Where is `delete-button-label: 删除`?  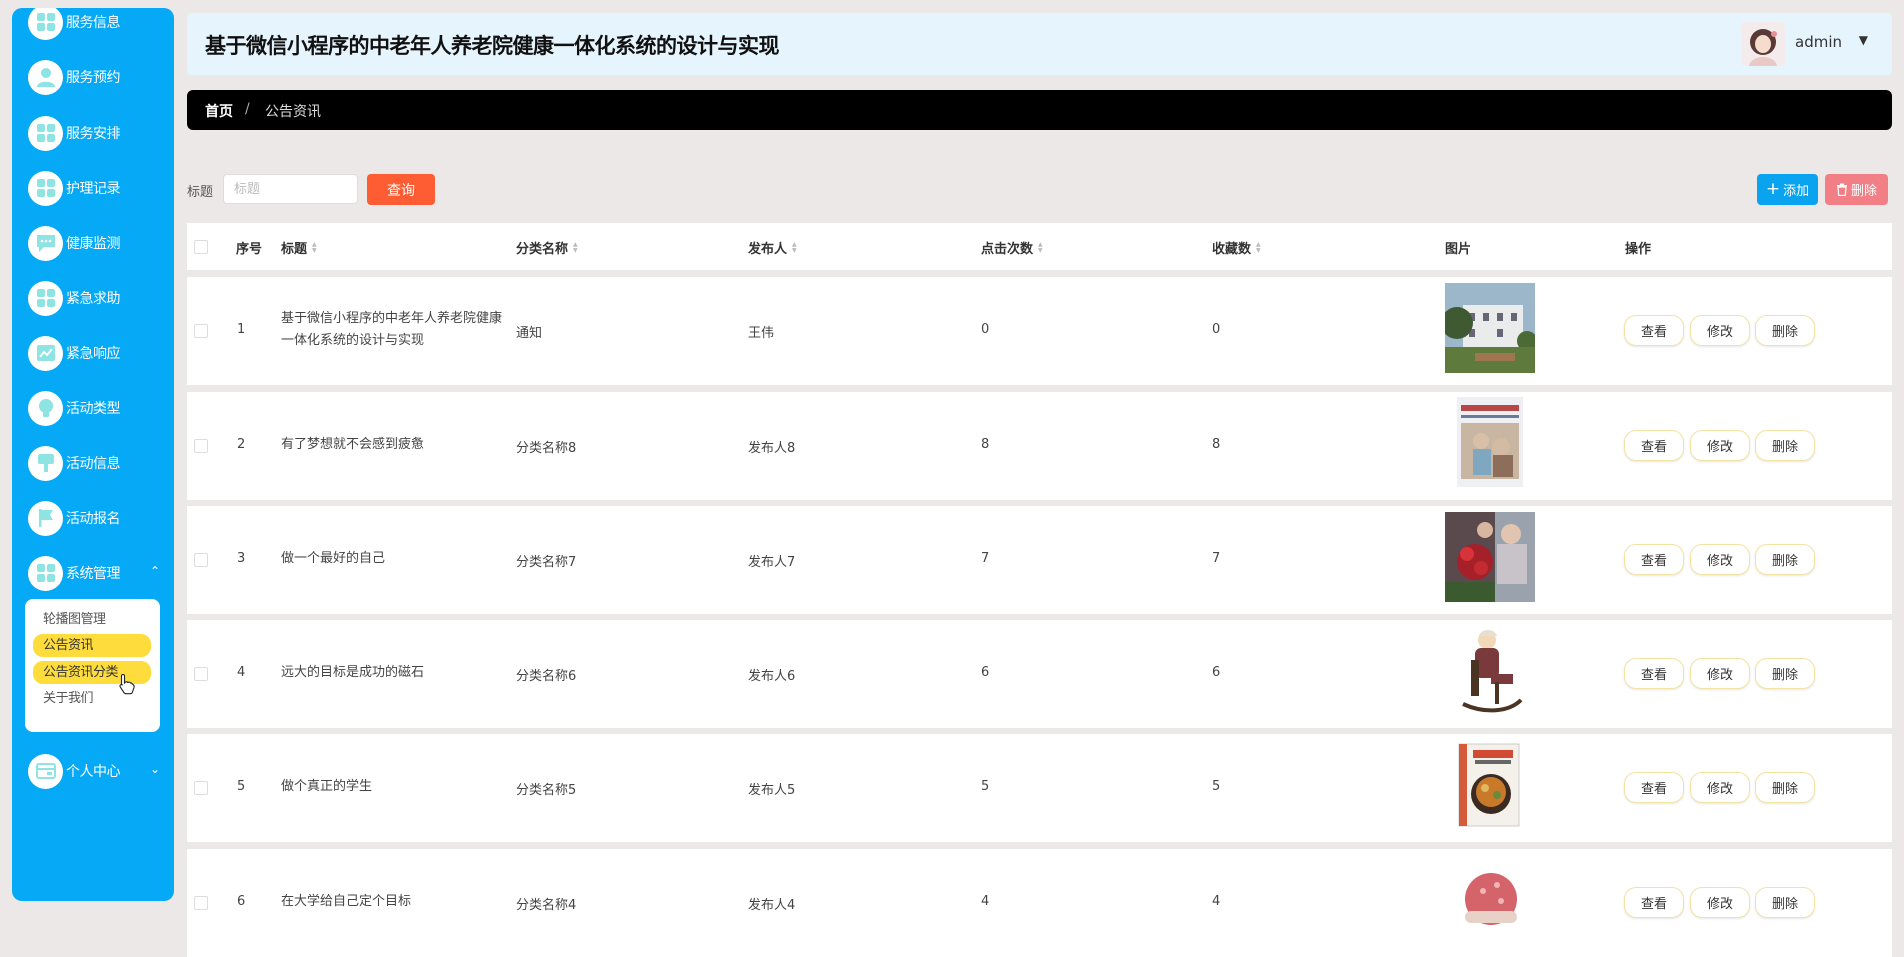 delete-button-label: 删除 is located at coordinates (1863, 191).